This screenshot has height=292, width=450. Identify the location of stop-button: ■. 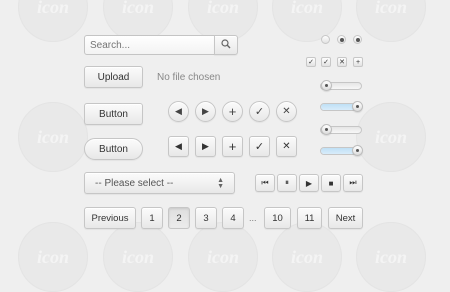
(331, 183).